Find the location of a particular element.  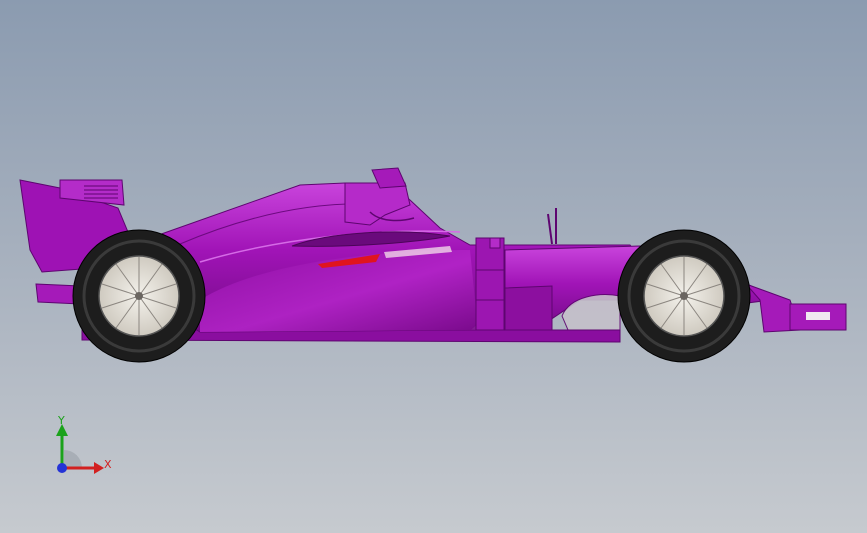

suspension is located at coordinates (490, 284).